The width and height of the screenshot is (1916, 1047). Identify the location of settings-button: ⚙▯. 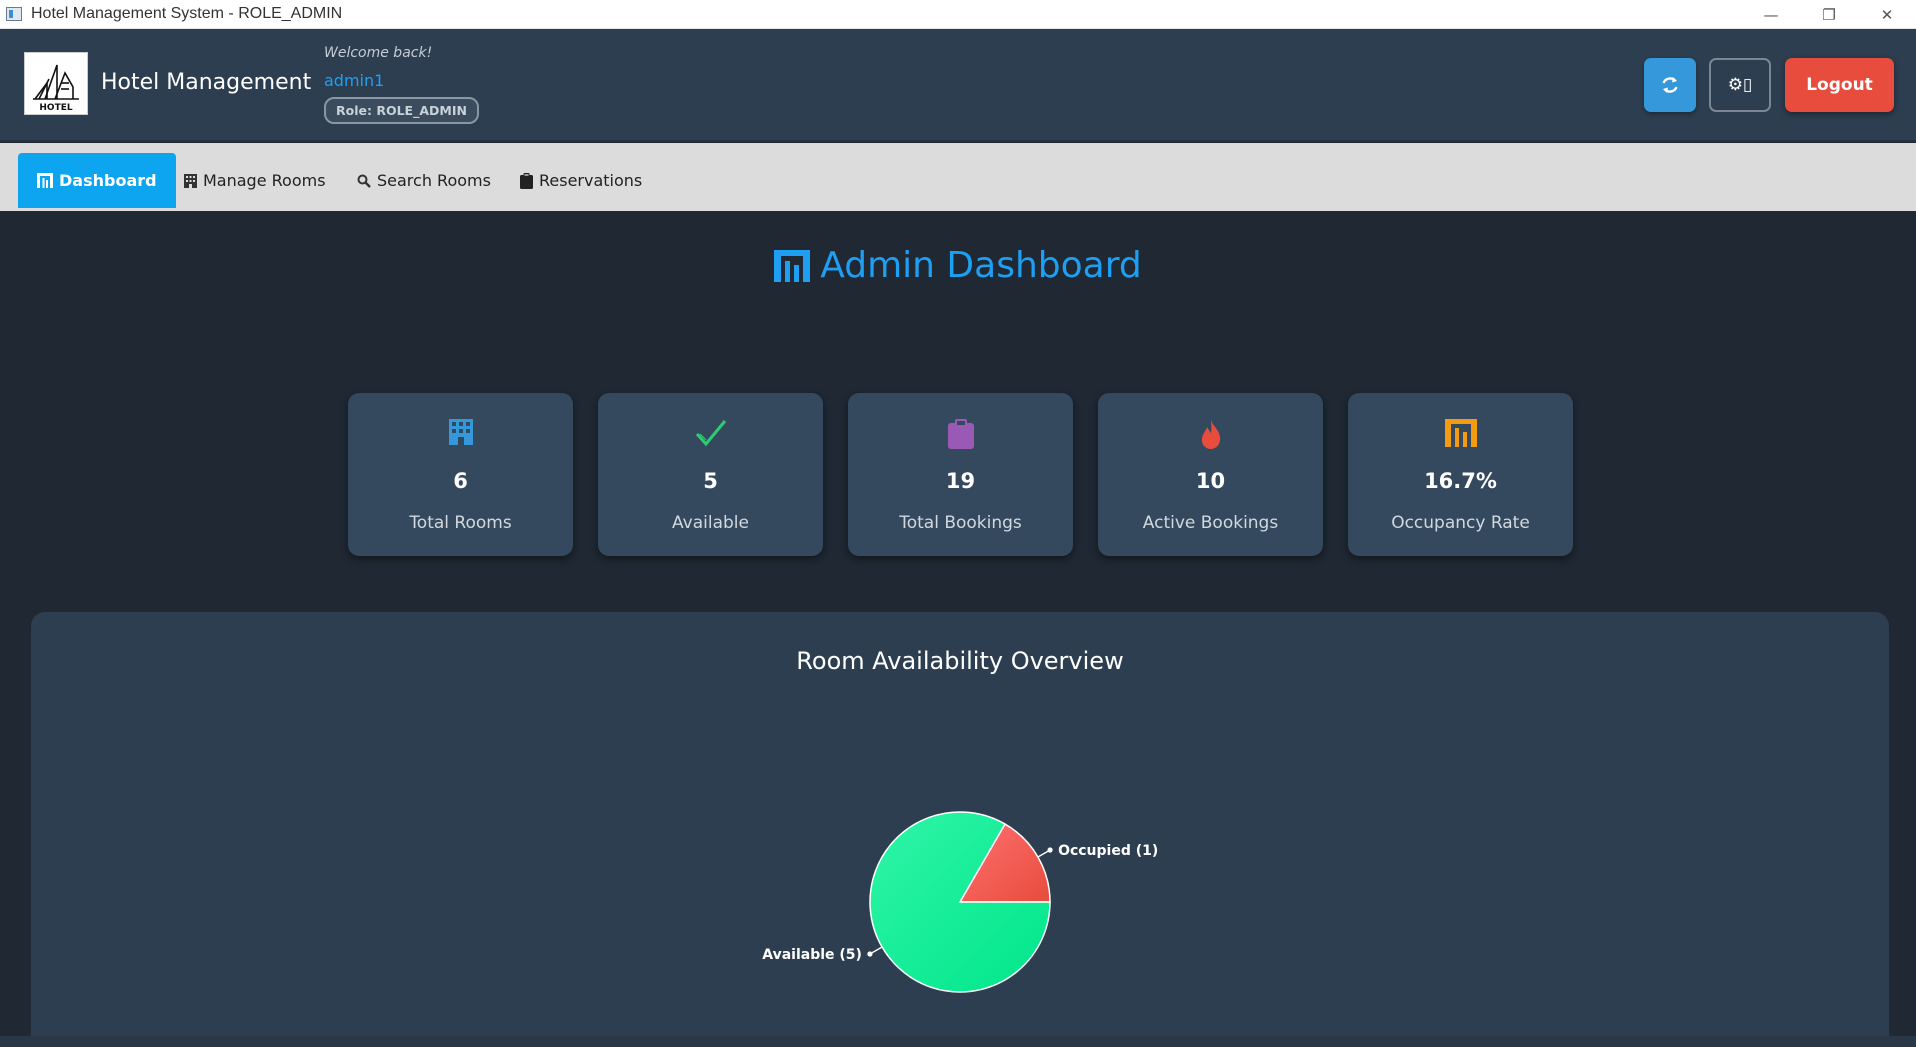
(1740, 85).